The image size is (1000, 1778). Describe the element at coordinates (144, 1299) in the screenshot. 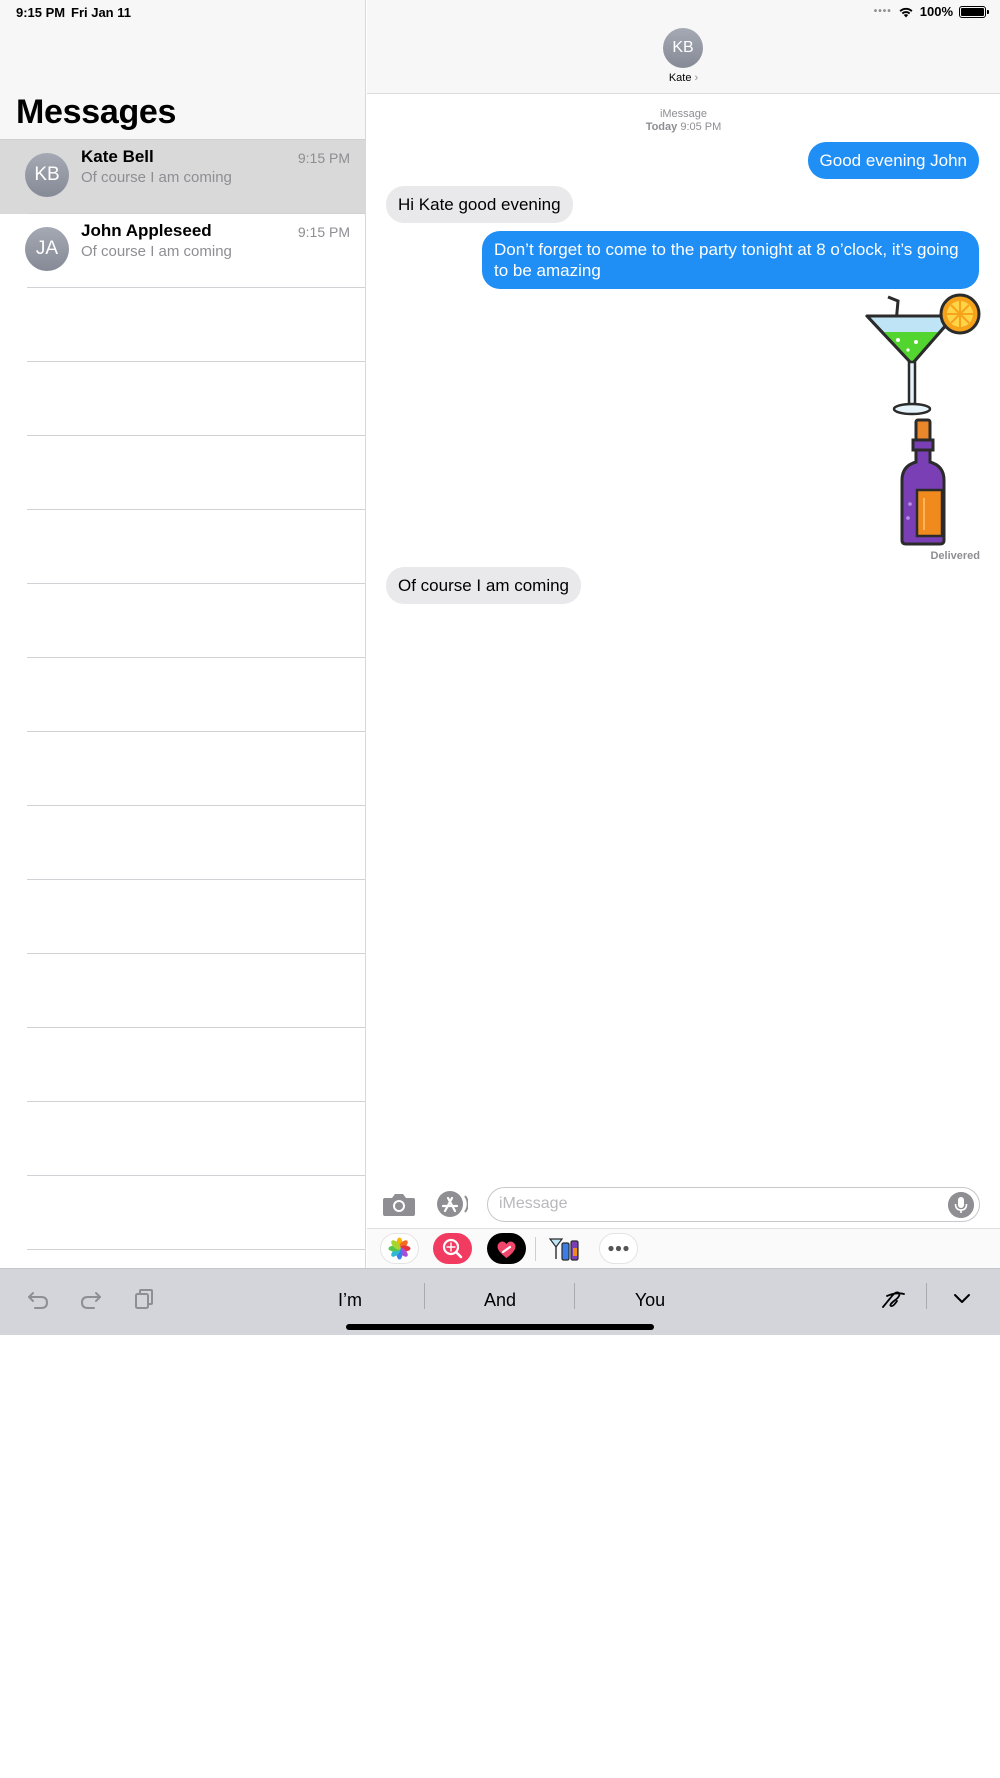

I see `paste-icon` at that location.